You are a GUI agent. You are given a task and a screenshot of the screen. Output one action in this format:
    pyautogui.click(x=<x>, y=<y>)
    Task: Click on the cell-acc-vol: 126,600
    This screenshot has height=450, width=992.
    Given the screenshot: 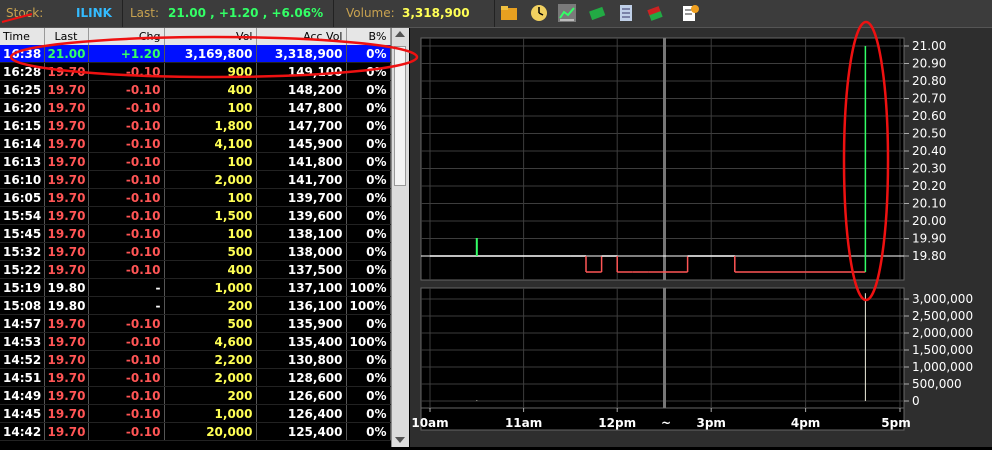 What is the action you would take?
    pyautogui.click(x=301, y=395)
    